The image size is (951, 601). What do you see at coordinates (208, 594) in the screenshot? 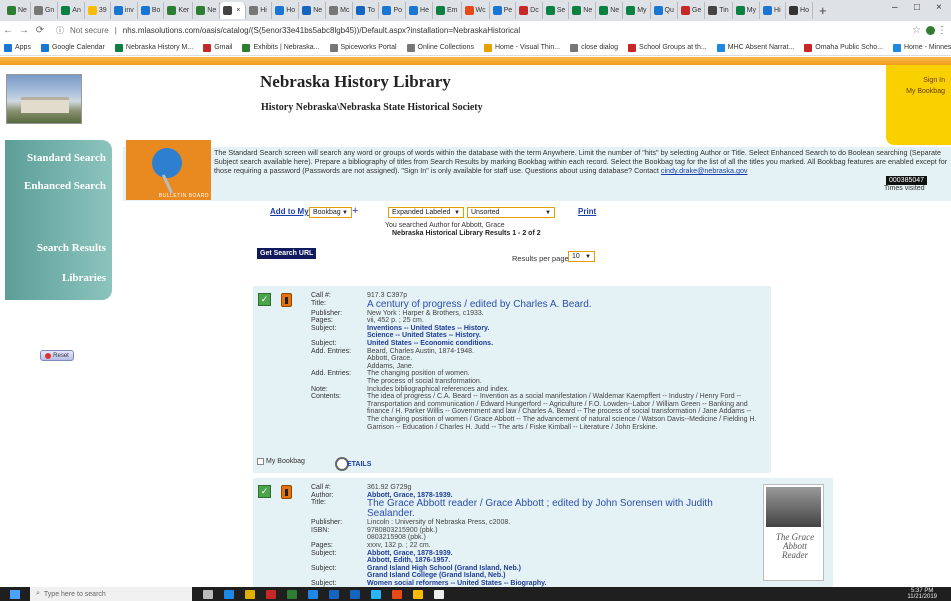
I see `task-view-icon` at bounding box center [208, 594].